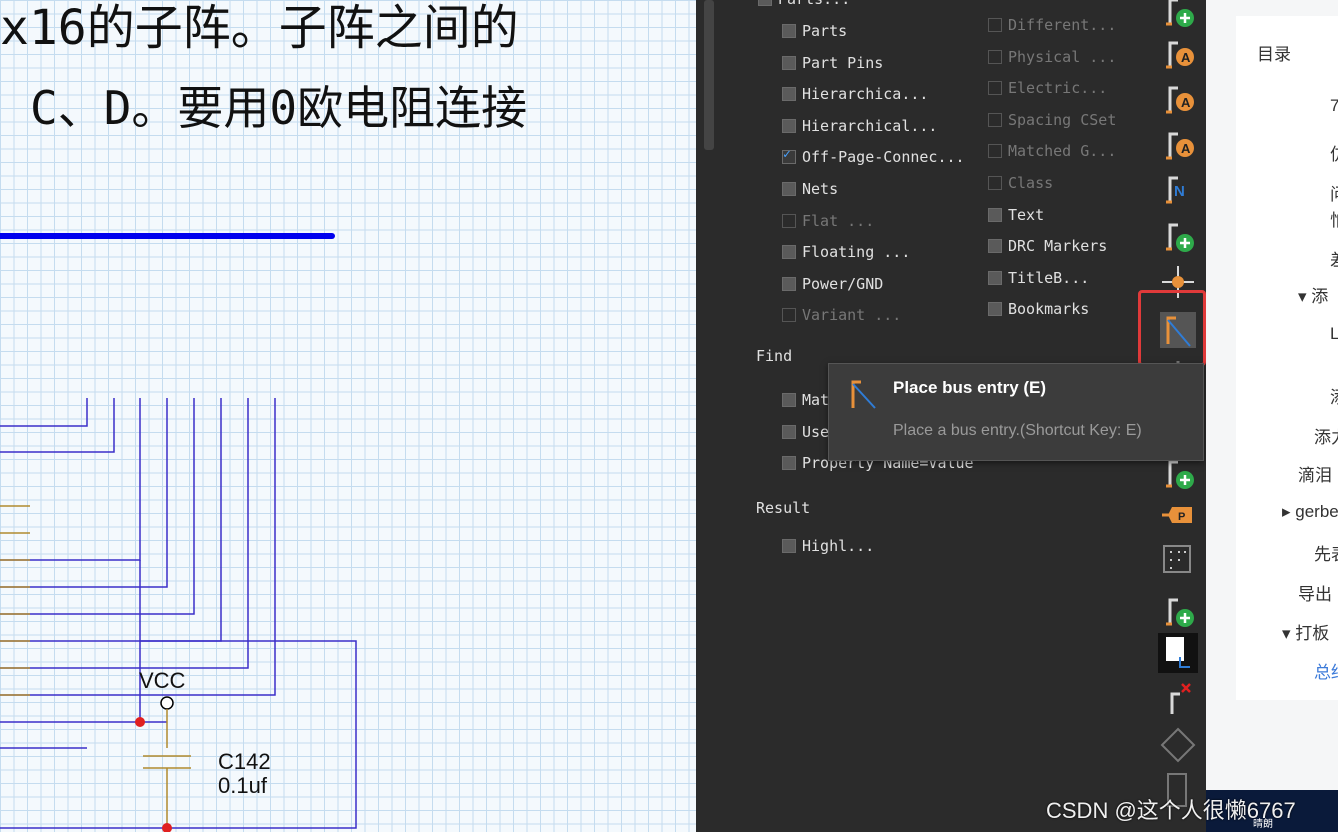 The width and height of the screenshot is (1338, 832). What do you see at coordinates (1178, 560) in the screenshot?
I see `place-grid-array-icon` at bounding box center [1178, 560].